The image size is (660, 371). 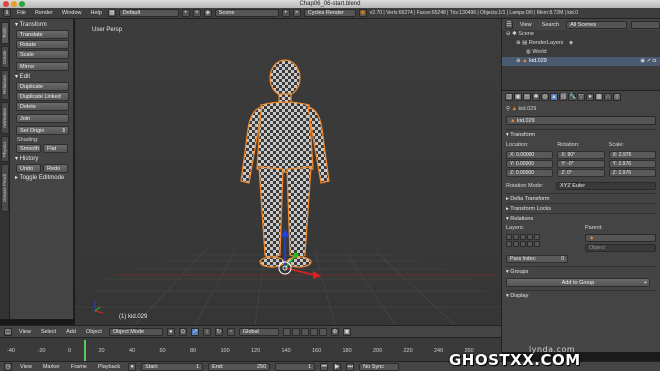 What do you see at coordinates (508, 109) in the screenshot?
I see `pin-icon: ⚲` at bounding box center [508, 109].